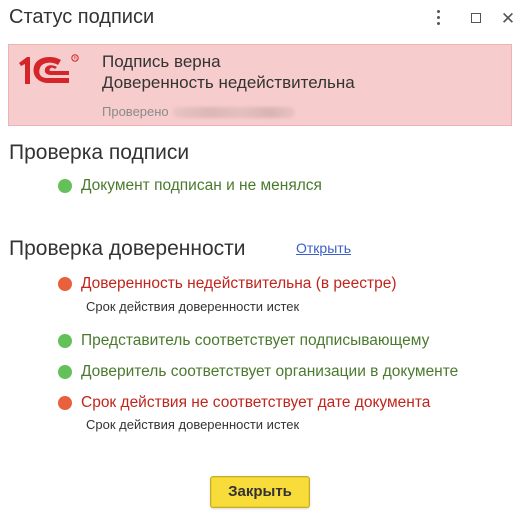 The image size is (532, 515). Describe the element at coordinates (260, 492) in the screenshot. I see `close-button: Закрыть` at that location.